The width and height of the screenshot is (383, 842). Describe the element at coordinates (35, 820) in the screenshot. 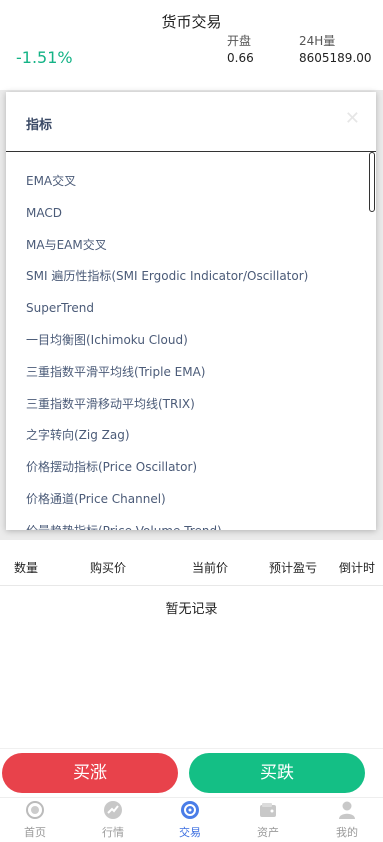

I see `tab-home: 首页` at that location.